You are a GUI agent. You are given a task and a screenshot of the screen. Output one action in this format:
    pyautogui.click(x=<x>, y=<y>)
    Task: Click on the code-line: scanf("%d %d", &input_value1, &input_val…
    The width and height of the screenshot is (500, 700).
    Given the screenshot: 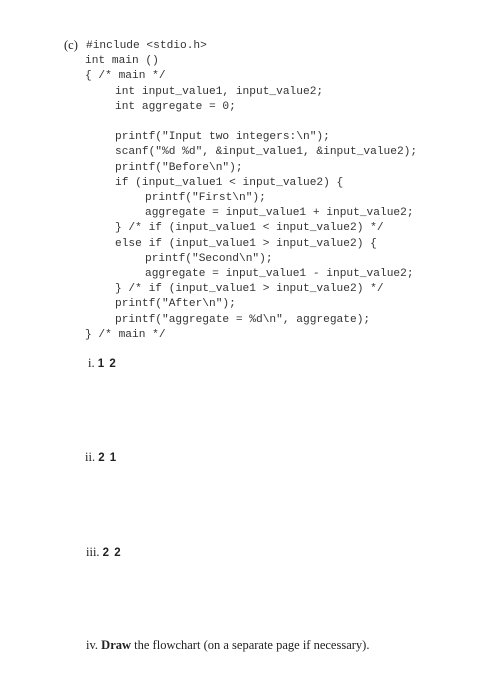 What is the action you would take?
    pyautogui.click(x=266, y=152)
    